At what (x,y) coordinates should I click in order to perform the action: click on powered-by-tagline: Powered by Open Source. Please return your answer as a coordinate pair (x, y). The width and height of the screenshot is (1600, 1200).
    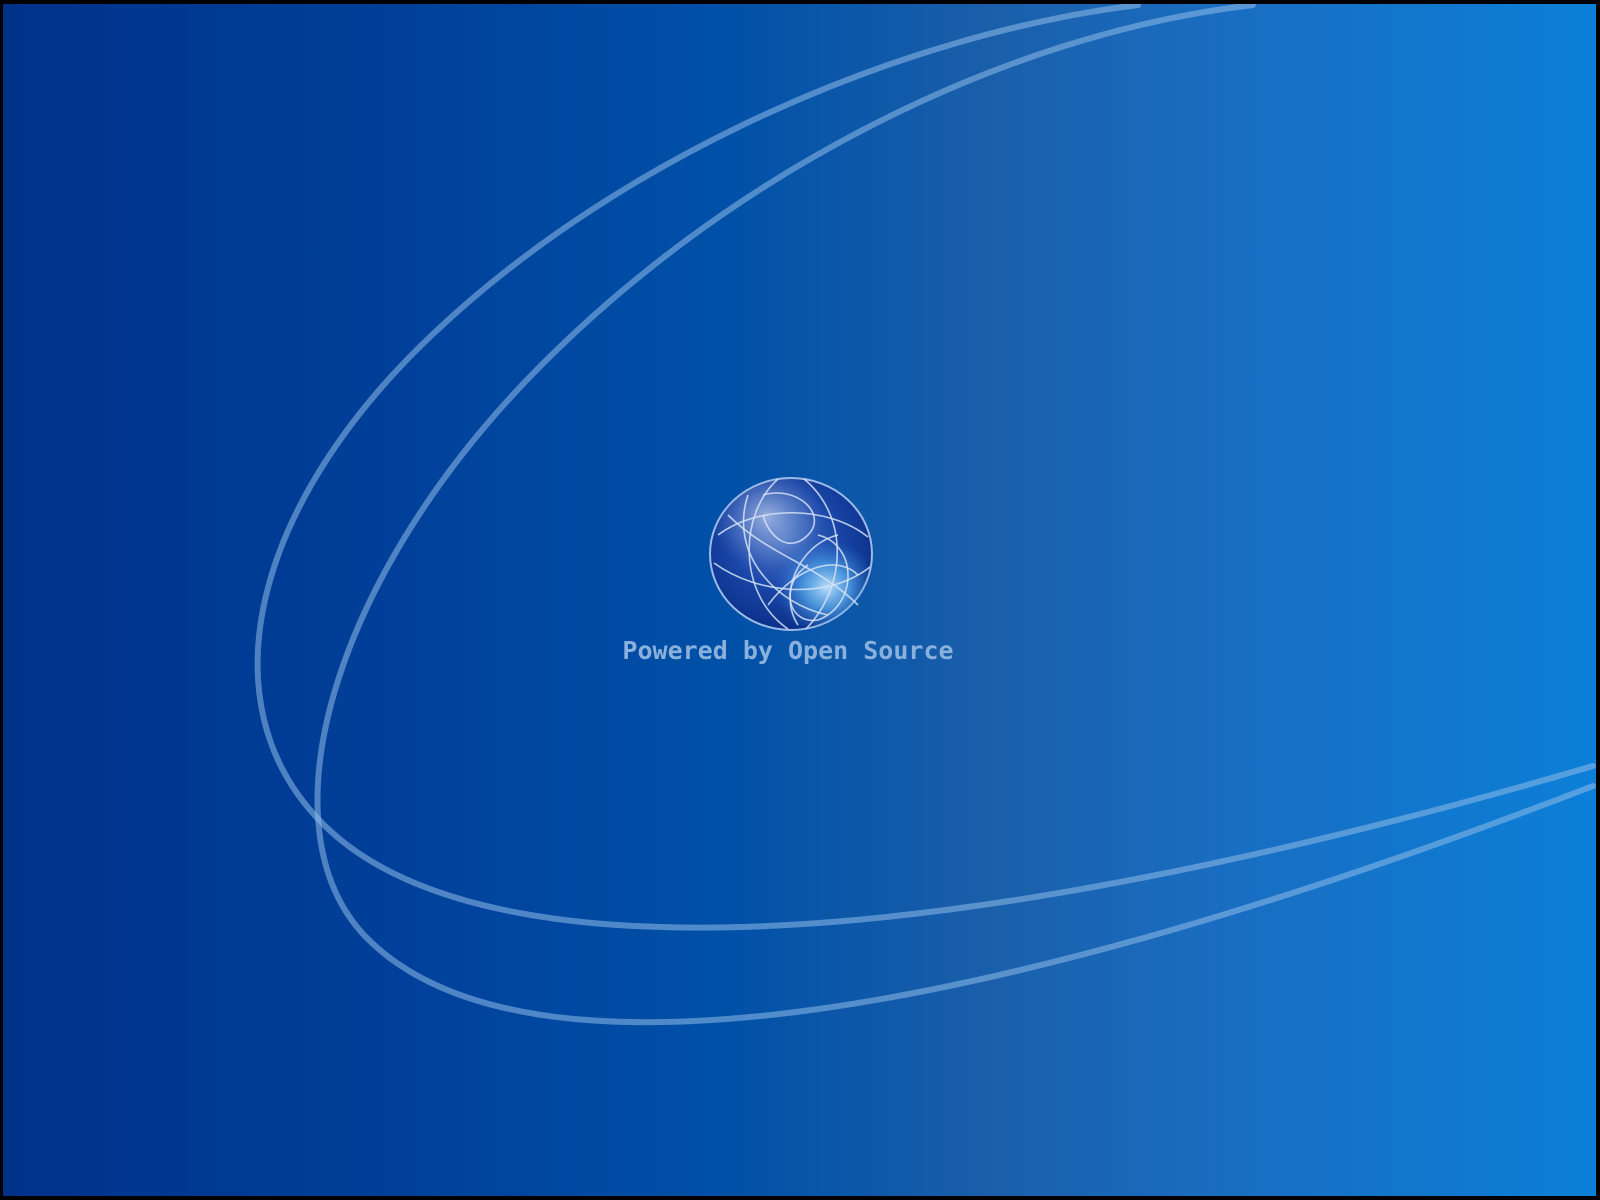
    Looking at the image, I should click on (788, 650).